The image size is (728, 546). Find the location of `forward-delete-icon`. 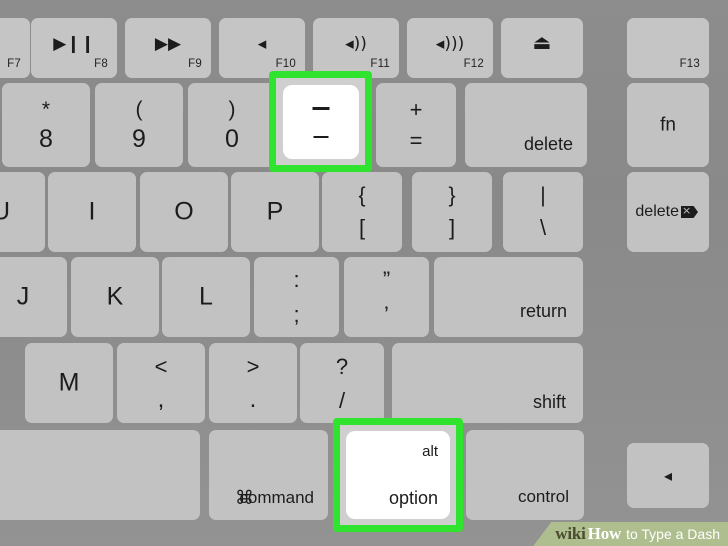

forward-delete-icon is located at coordinates (689, 212).